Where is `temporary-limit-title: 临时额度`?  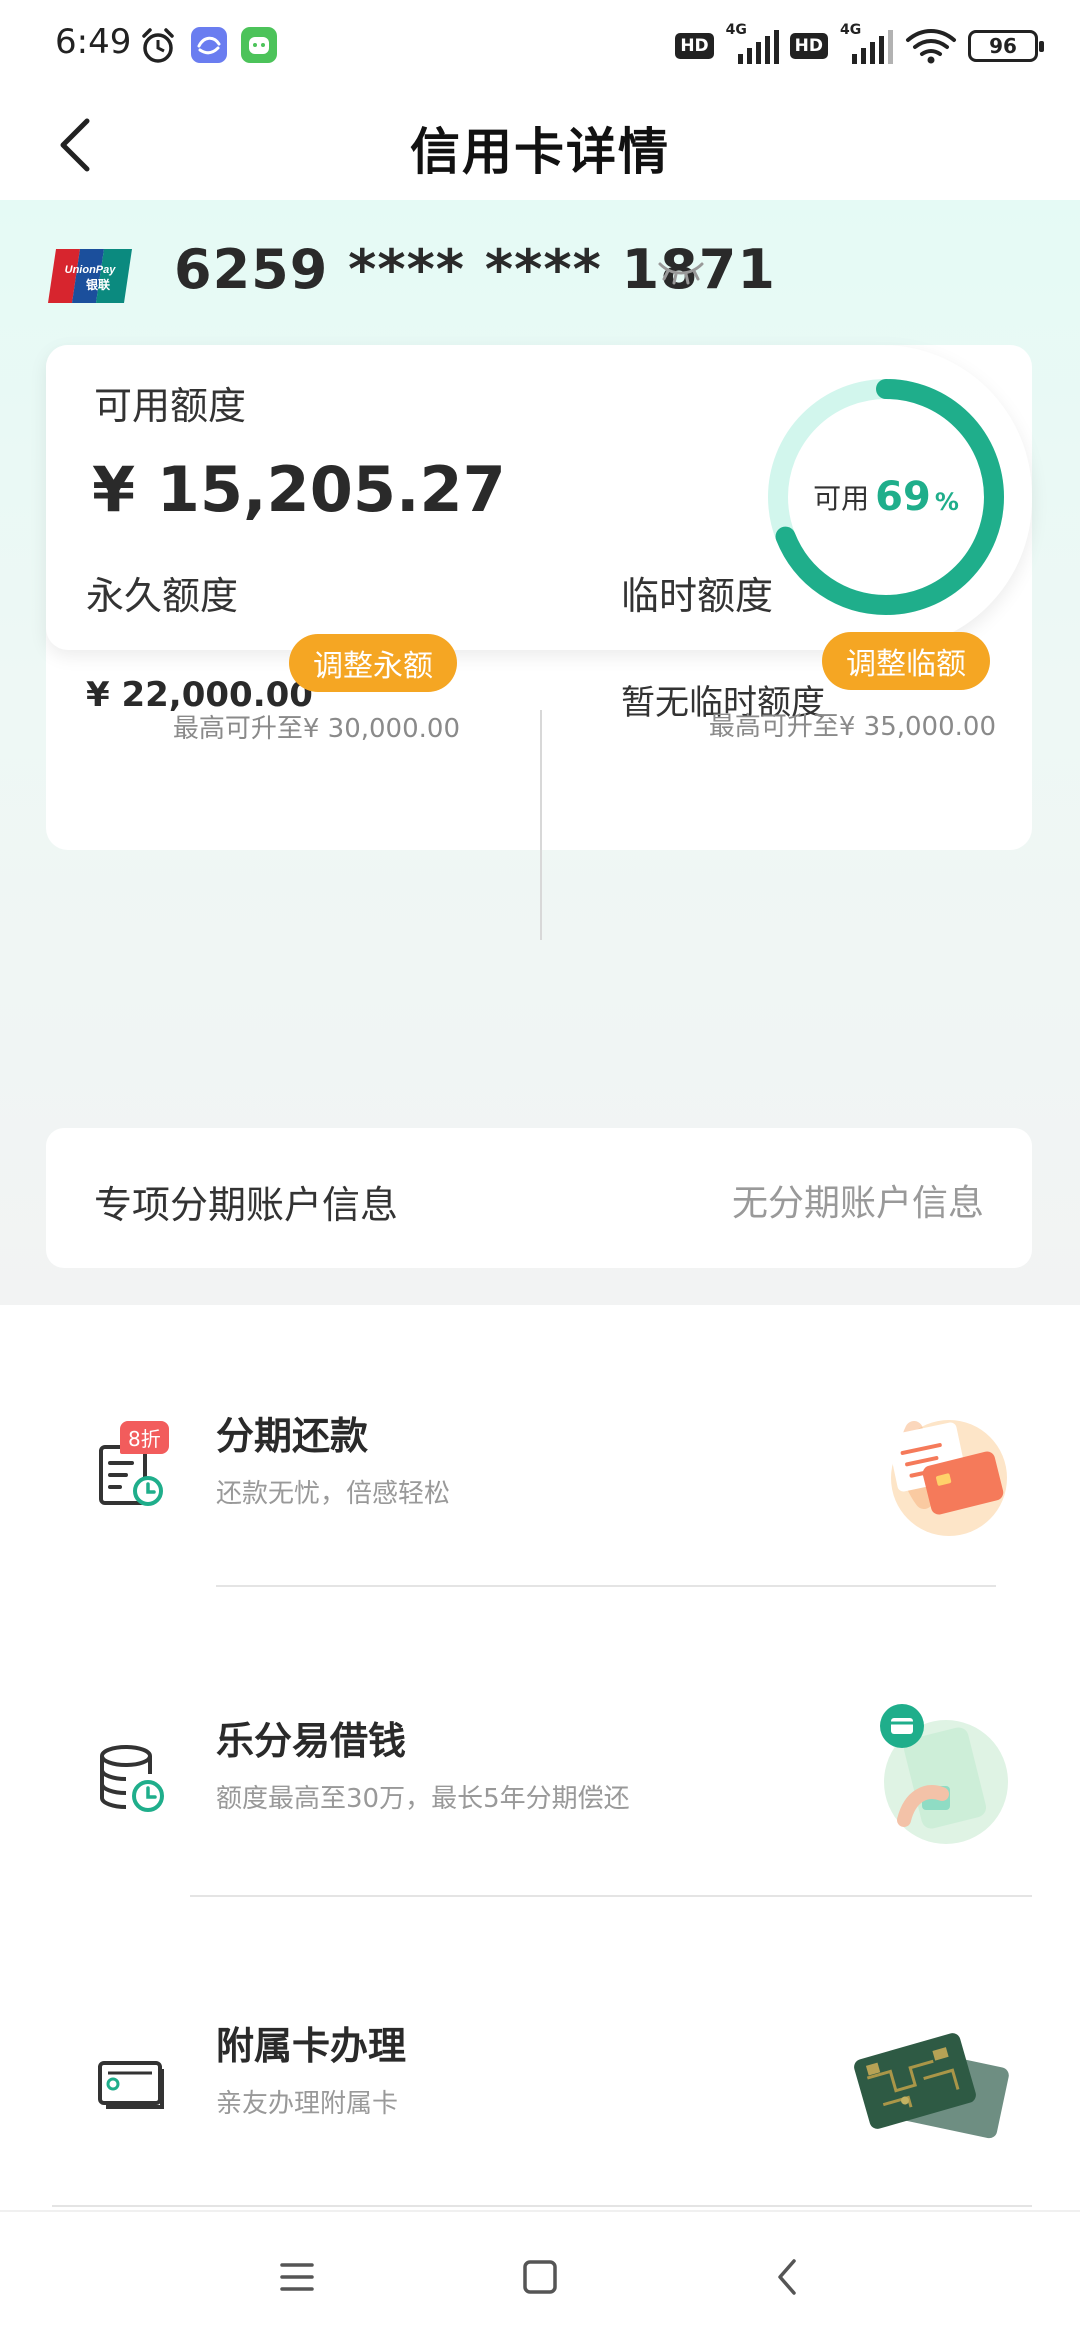 temporary-limit-title: 临时额度 is located at coordinates (697, 596).